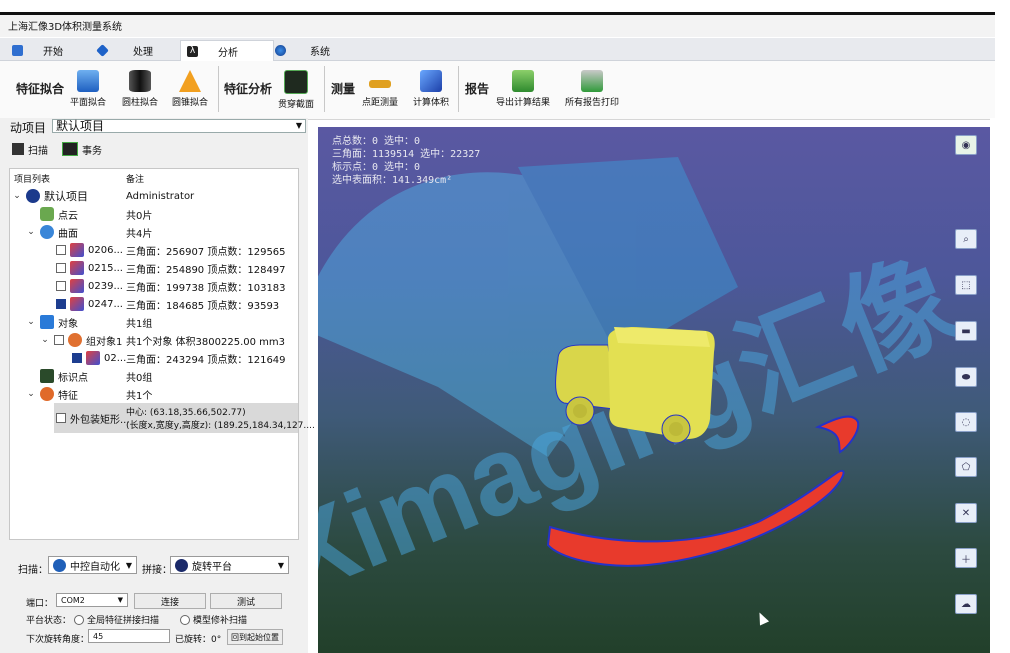 The height and width of the screenshot is (653, 1010). Describe the element at coordinates (88, 89) in the screenshot. I see `plane-fit-button: 平面拟合` at that location.